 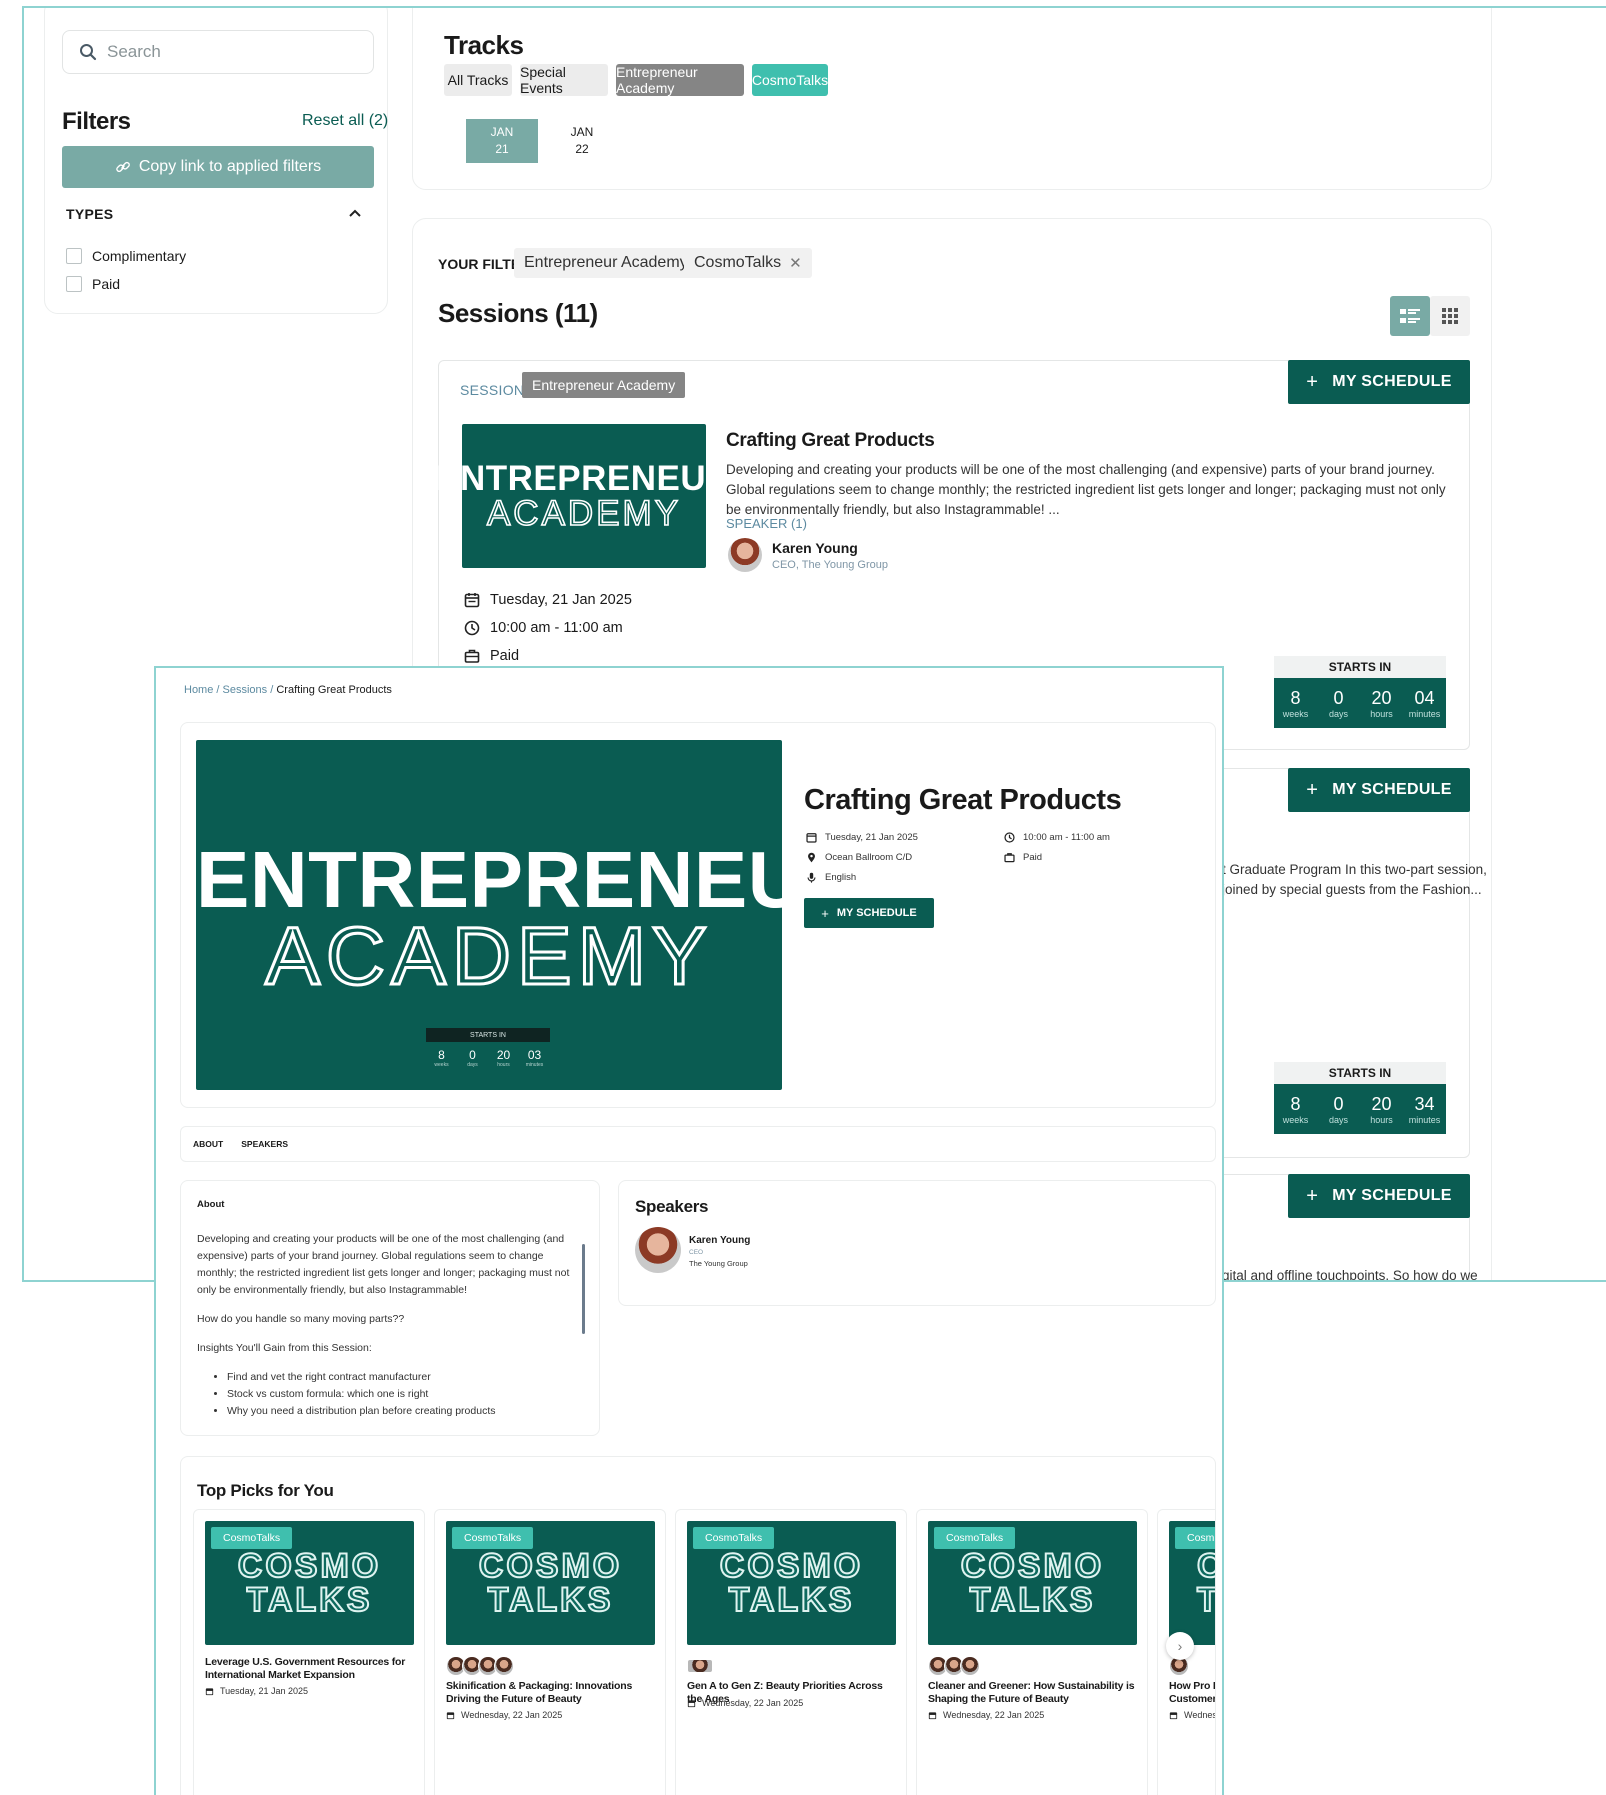 What do you see at coordinates (795, 263) in the screenshot?
I see `close-icon: ✕` at bounding box center [795, 263].